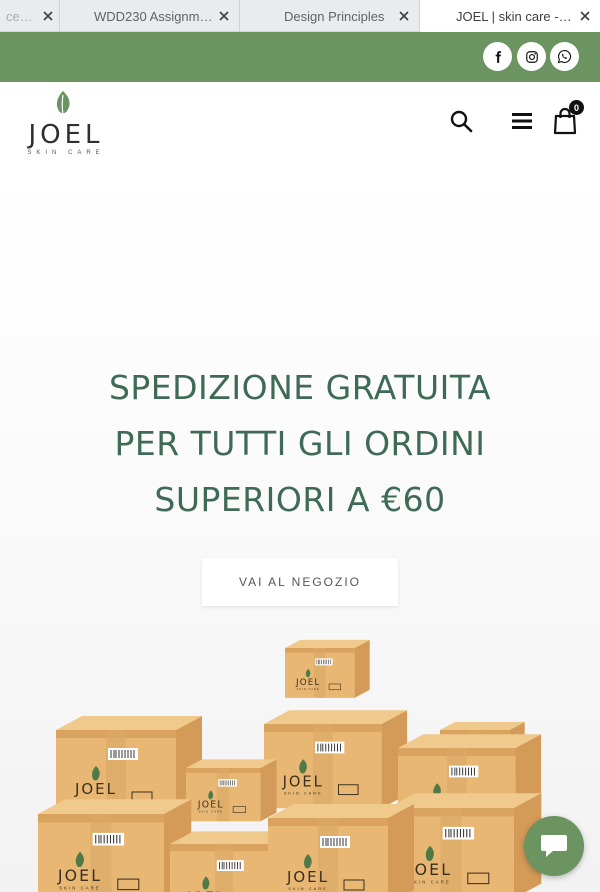  I want to click on instagram-icon, so click(531, 56).